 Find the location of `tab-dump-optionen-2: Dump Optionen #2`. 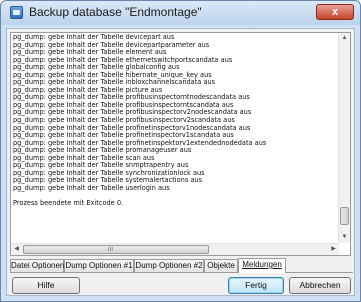

tab-dump-optionen-2: Dump Optionen #2 is located at coordinates (169, 265).